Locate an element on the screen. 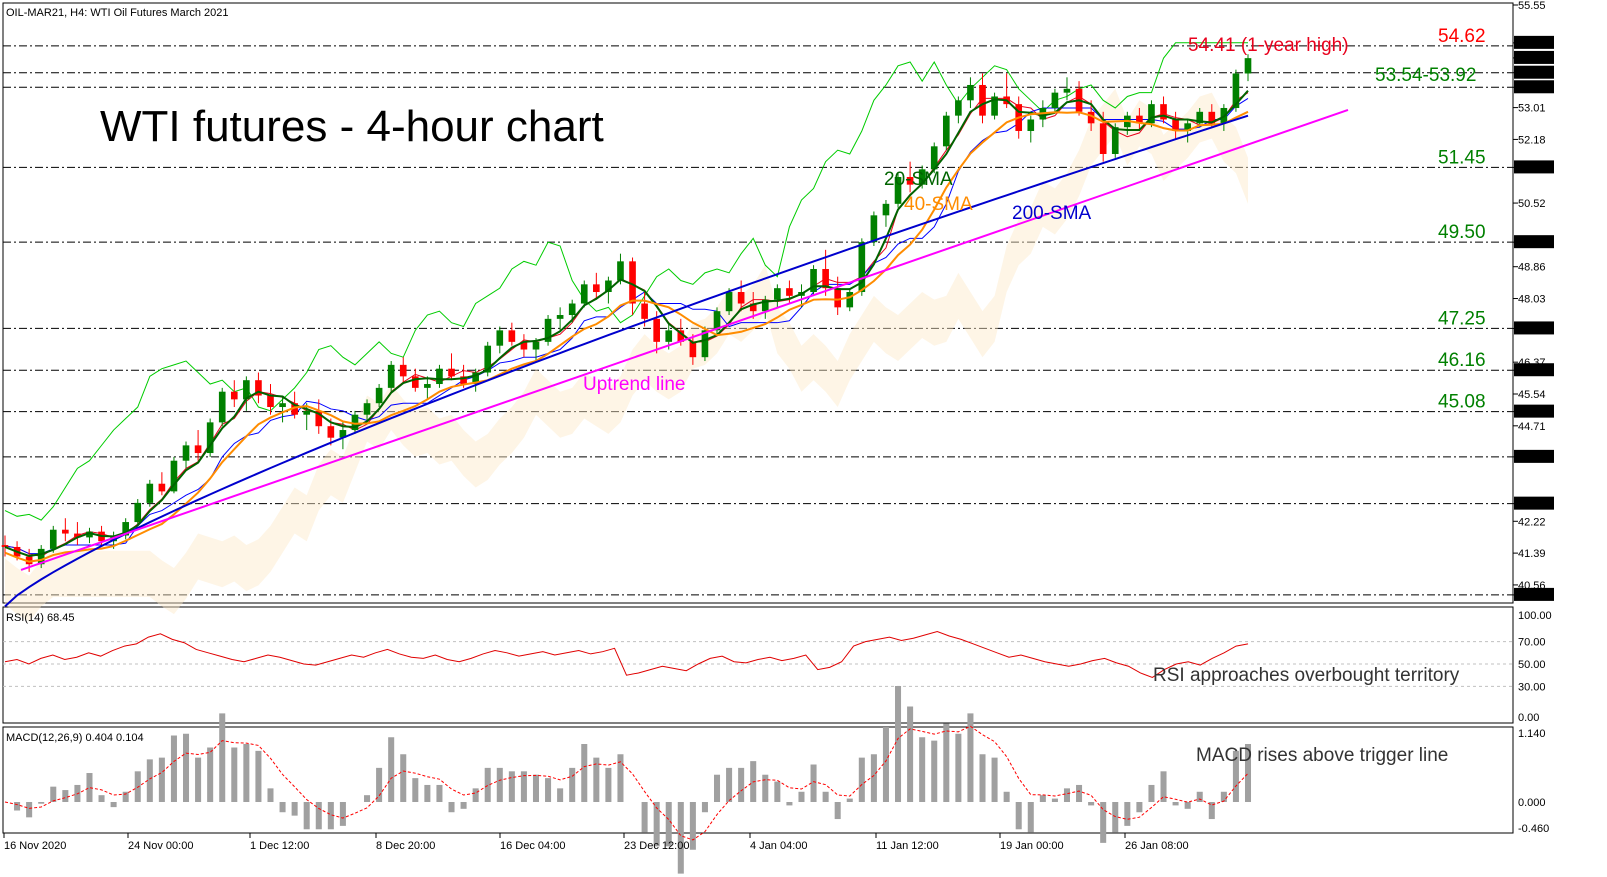 The width and height of the screenshot is (1607, 877). macd-tick-label: -0.460 is located at coordinates (1533, 829).